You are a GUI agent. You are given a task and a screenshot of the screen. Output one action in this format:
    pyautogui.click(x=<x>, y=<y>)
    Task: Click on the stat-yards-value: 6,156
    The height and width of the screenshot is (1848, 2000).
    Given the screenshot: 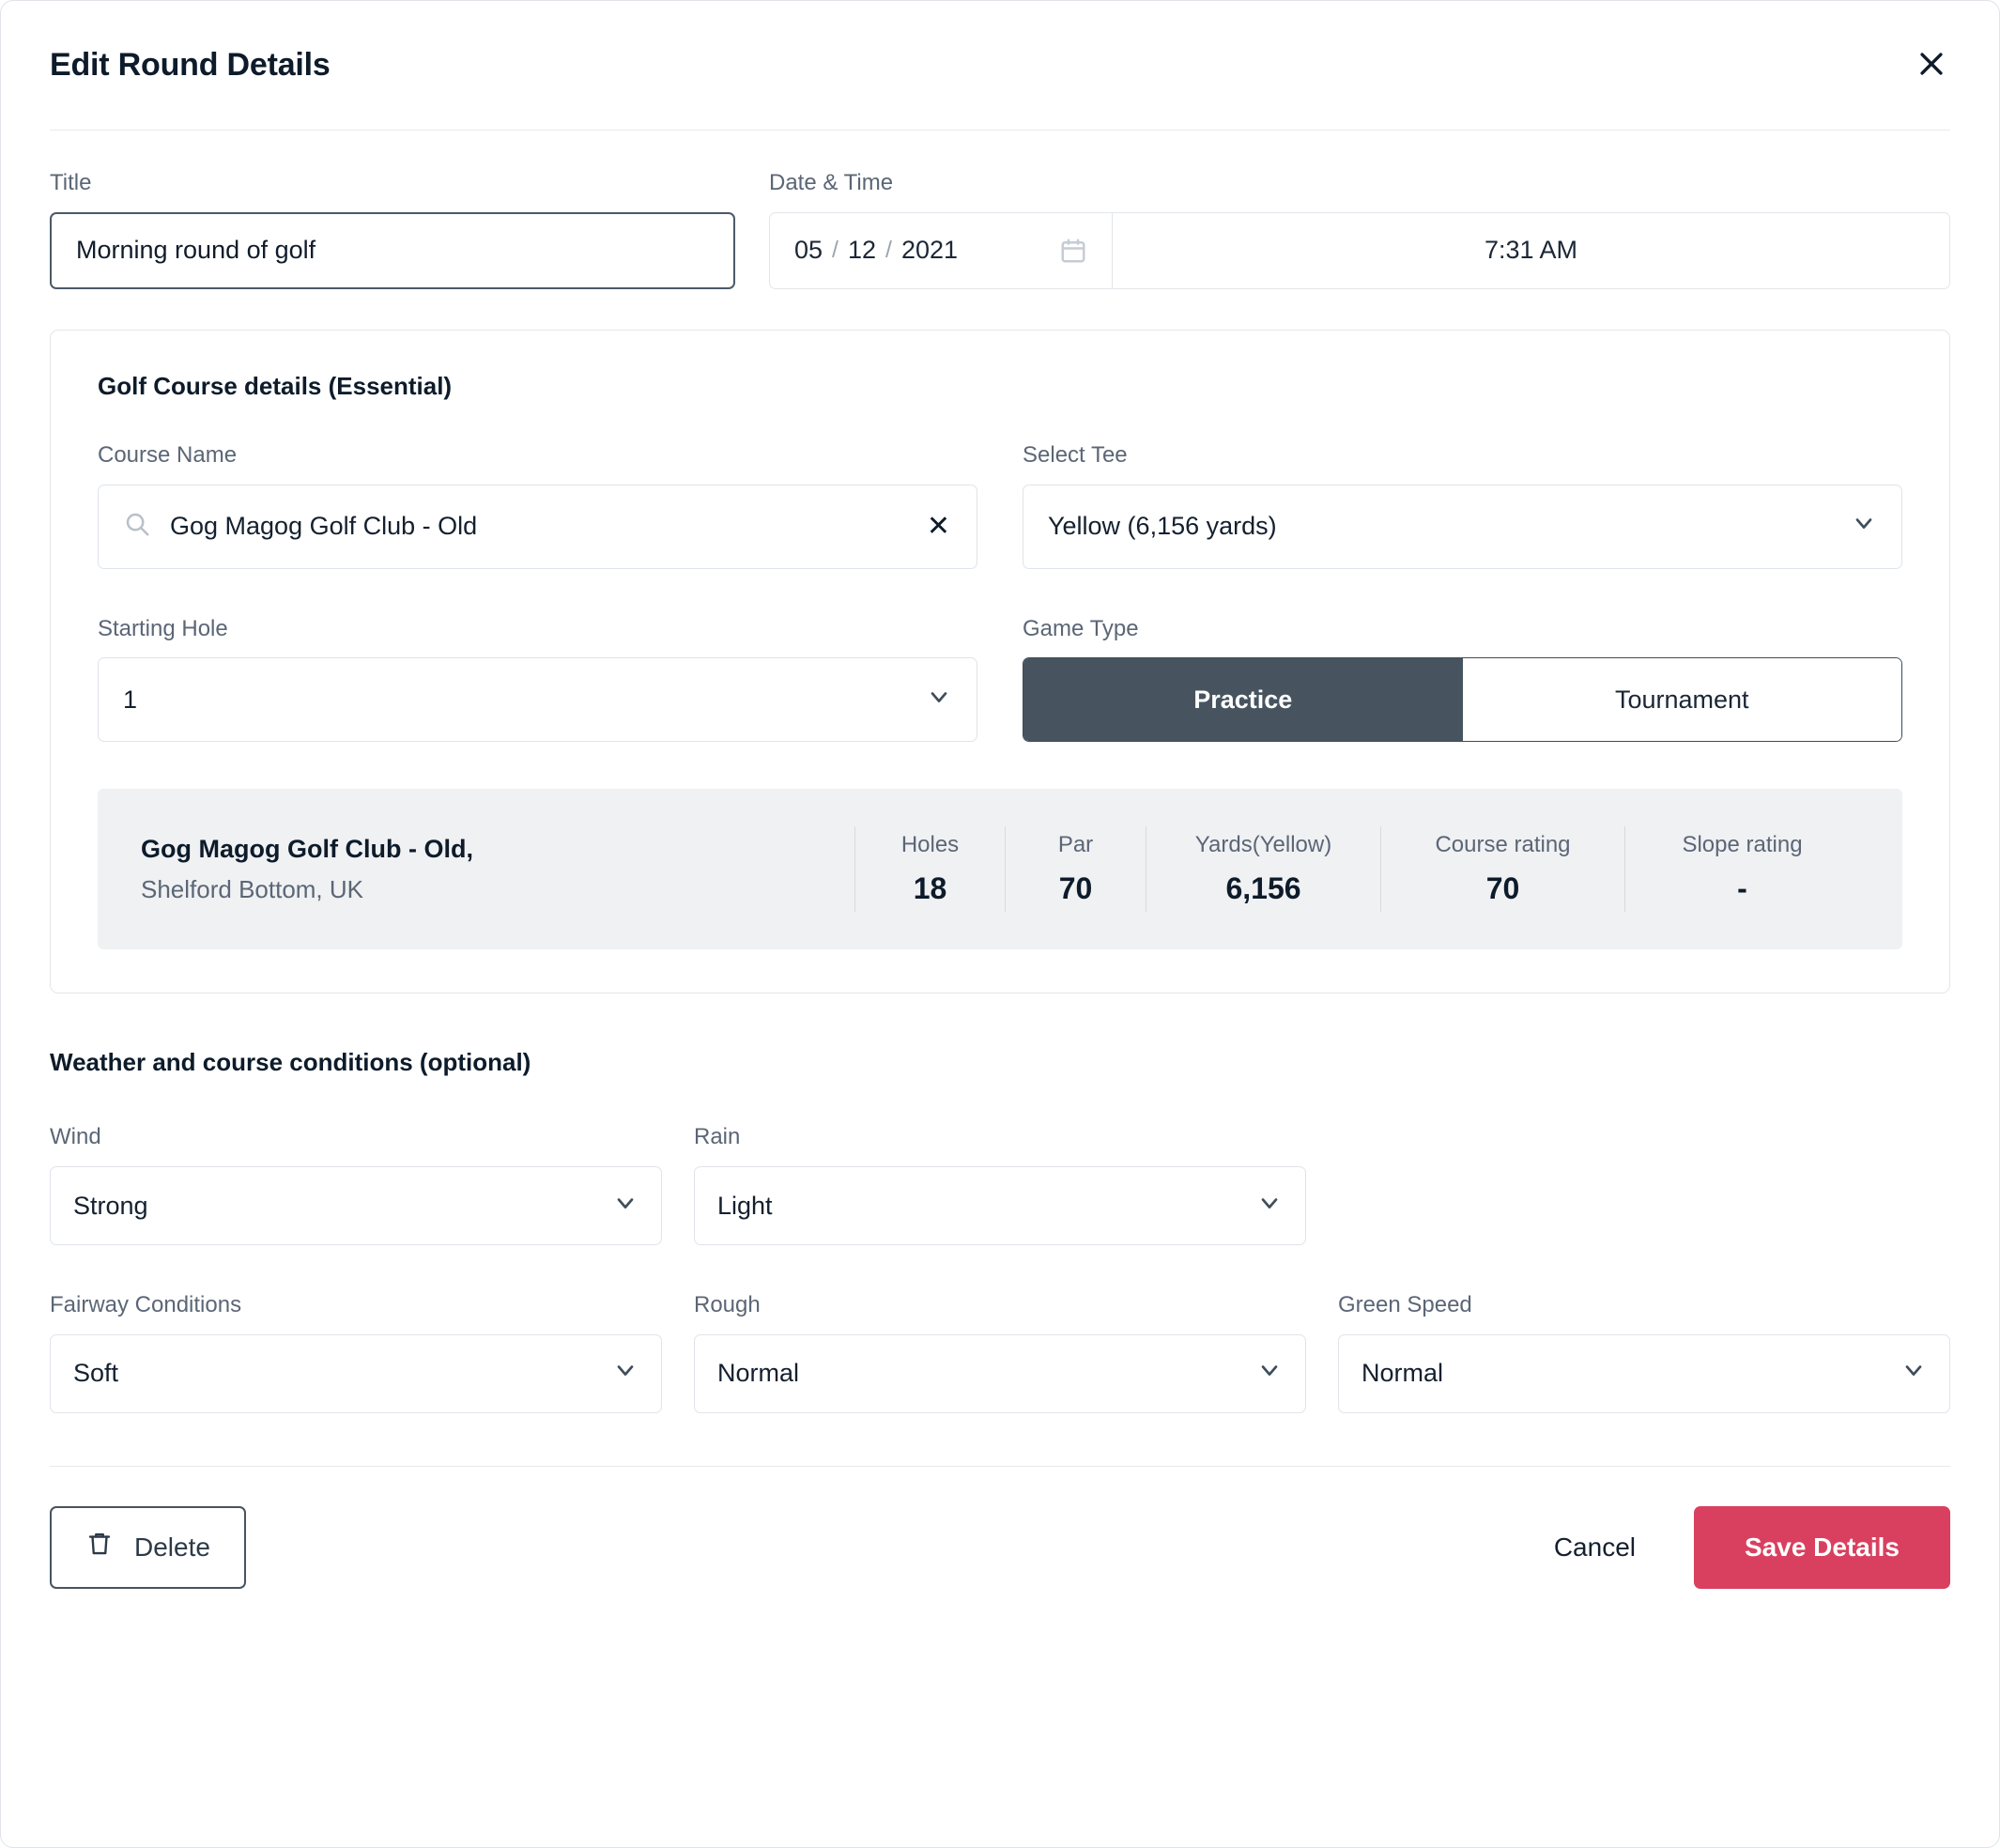 What is the action you would take?
    pyautogui.click(x=1263, y=888)
    